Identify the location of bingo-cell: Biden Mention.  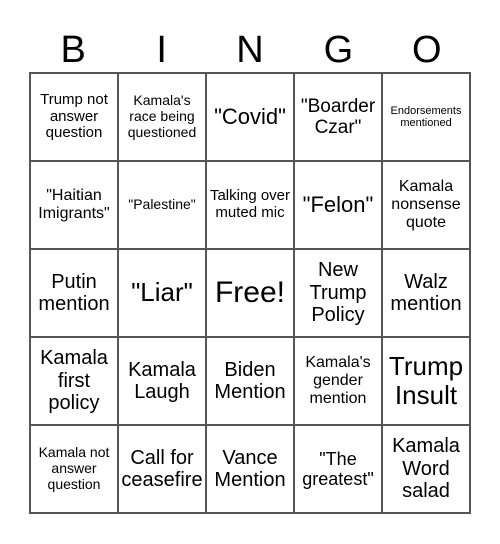
(250, 381).